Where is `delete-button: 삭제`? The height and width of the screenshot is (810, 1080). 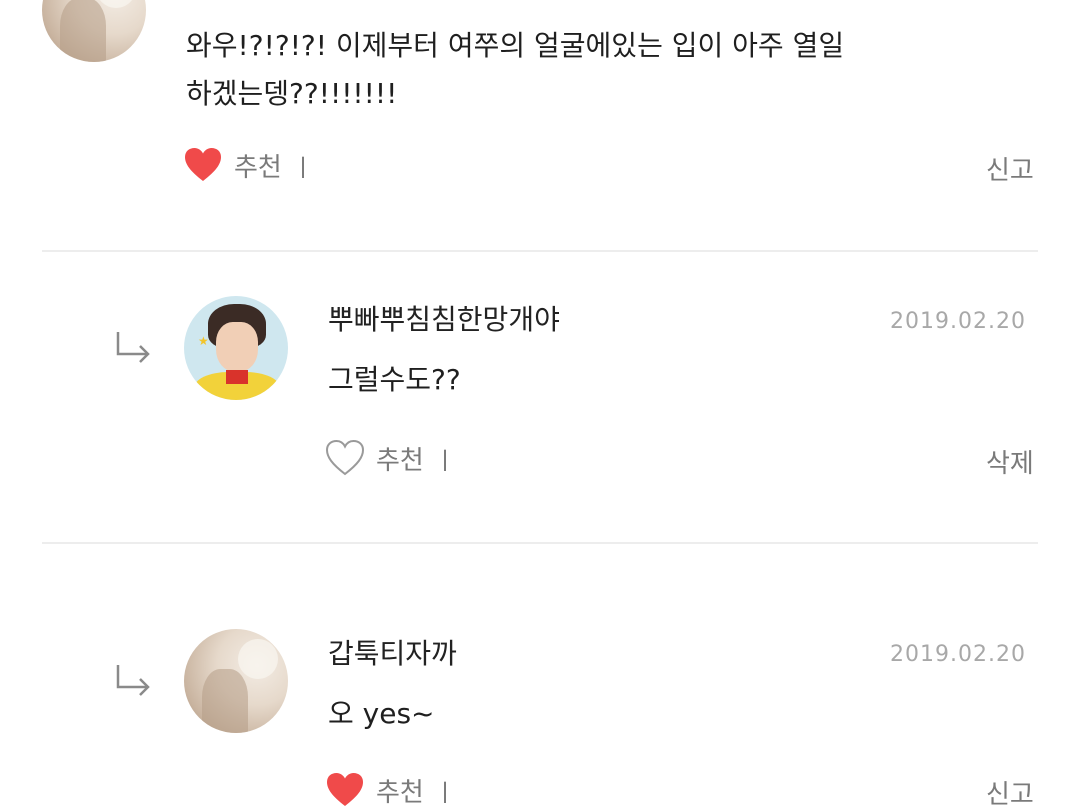 delete-button: 삭제 is located at coordinates (1010, 461).